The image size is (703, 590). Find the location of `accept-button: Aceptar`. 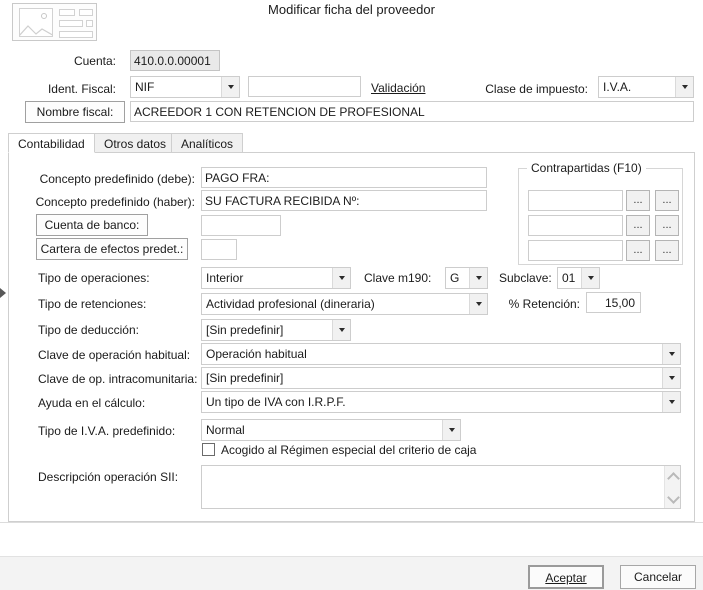

accept-button: Aceptar is located at coordinates (566, 577).